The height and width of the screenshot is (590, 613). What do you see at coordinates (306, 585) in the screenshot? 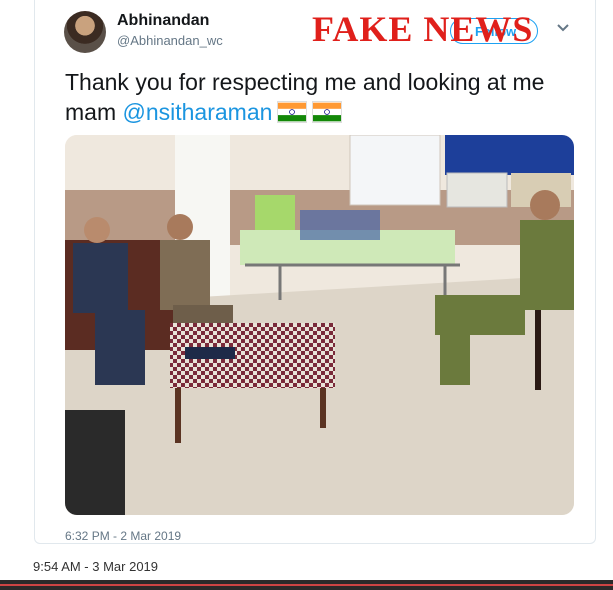
I see `bottom-divider-accent` at bounding box center [306, 585].